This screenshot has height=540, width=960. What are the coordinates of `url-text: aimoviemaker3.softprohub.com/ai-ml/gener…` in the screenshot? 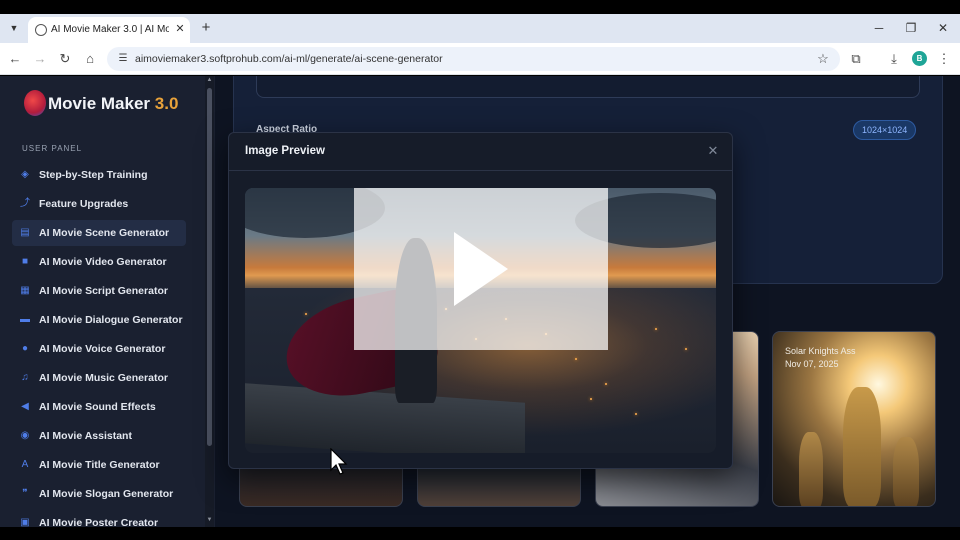 It's located at (289, 59).